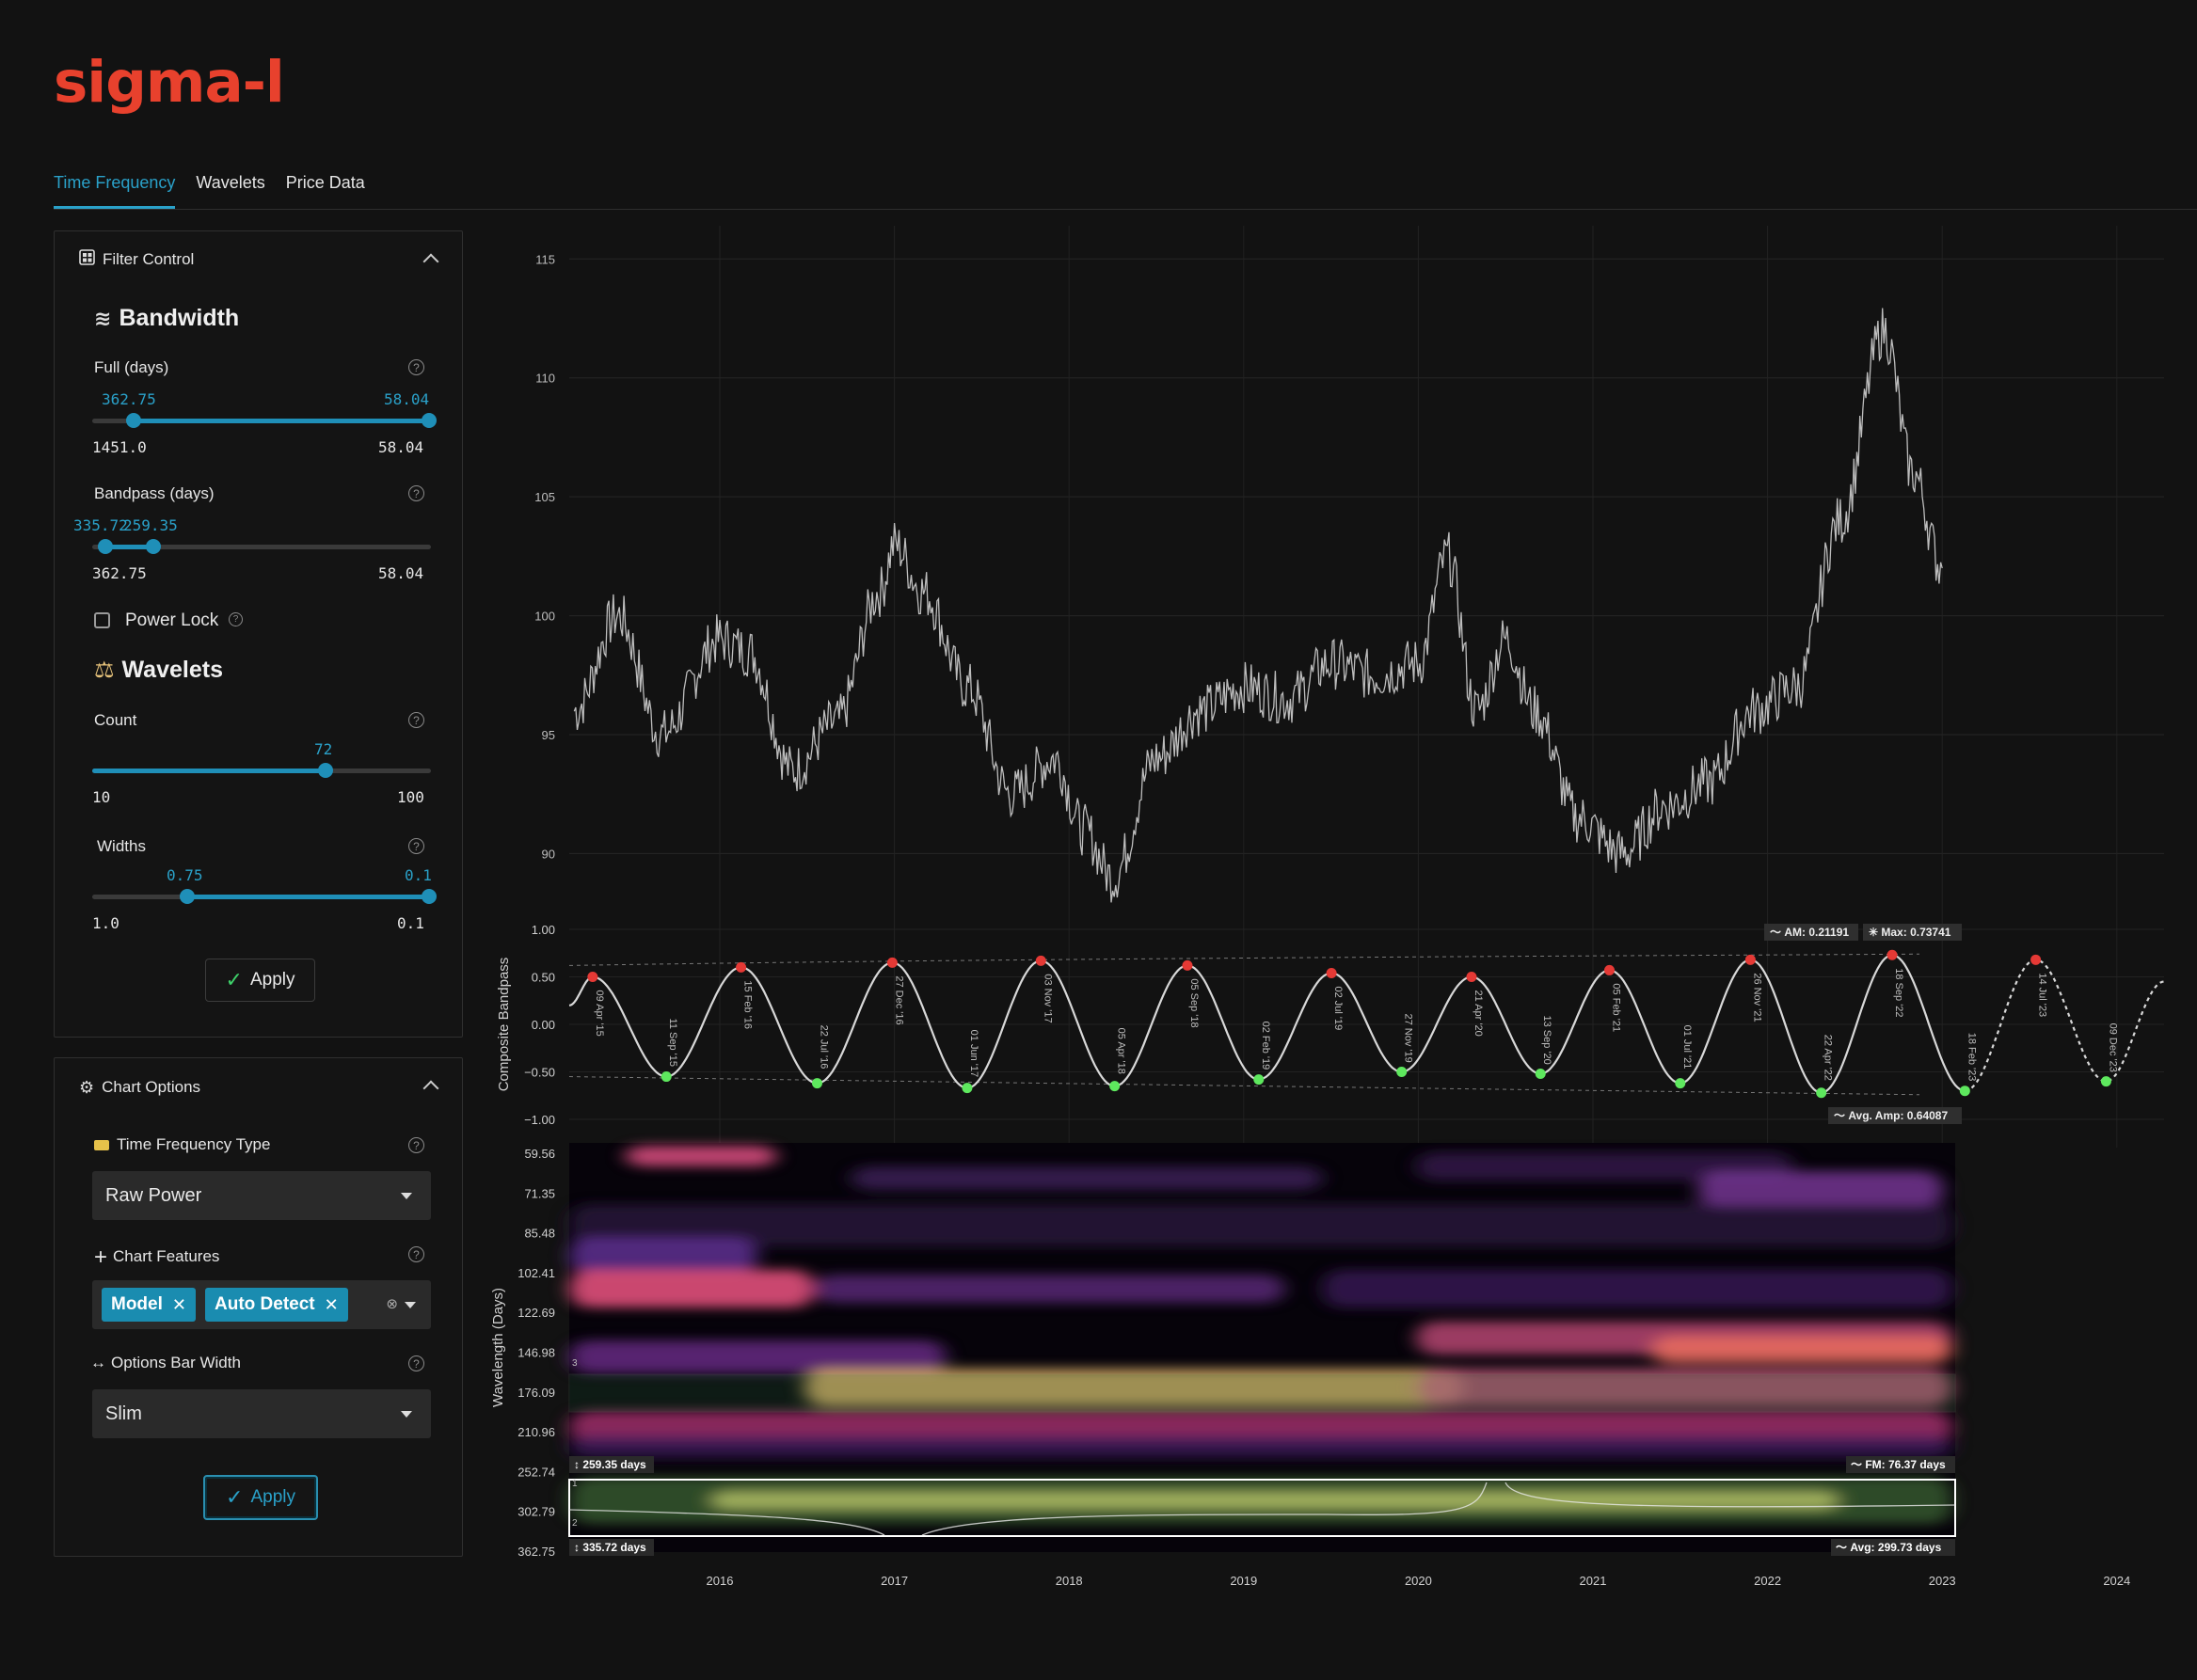  What do you see at coordinates (260, 980) in the screenshot?
I see `filter-apply-button: ✓ Apply` at bounding box center [260, 980].